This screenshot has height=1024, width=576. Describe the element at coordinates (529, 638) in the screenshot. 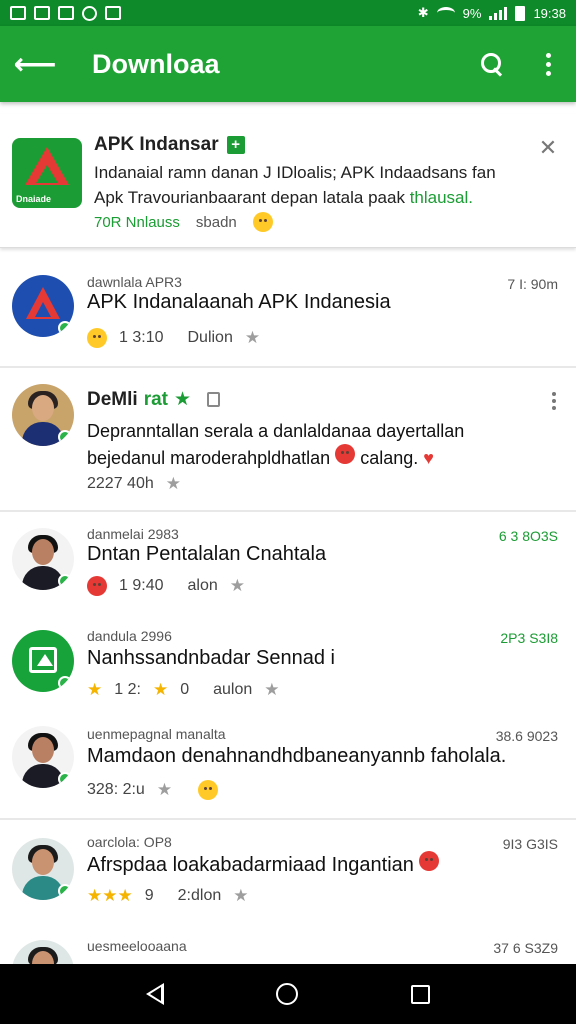

I see `item-time: 2P3 S3I8` at that location.